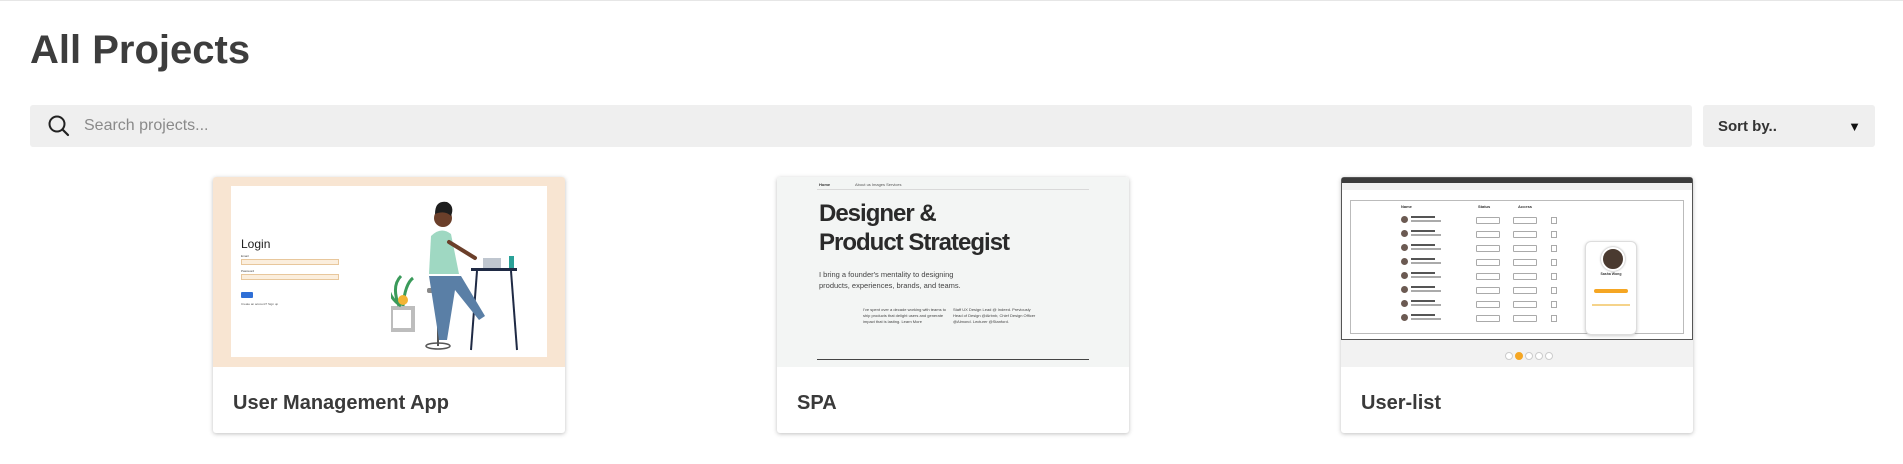 The height and width of the screenshot is (464, 1903). Describe the element at coordinates (1747, 126) in the screenshot. I see `sort-label: Sort by..` at that location.